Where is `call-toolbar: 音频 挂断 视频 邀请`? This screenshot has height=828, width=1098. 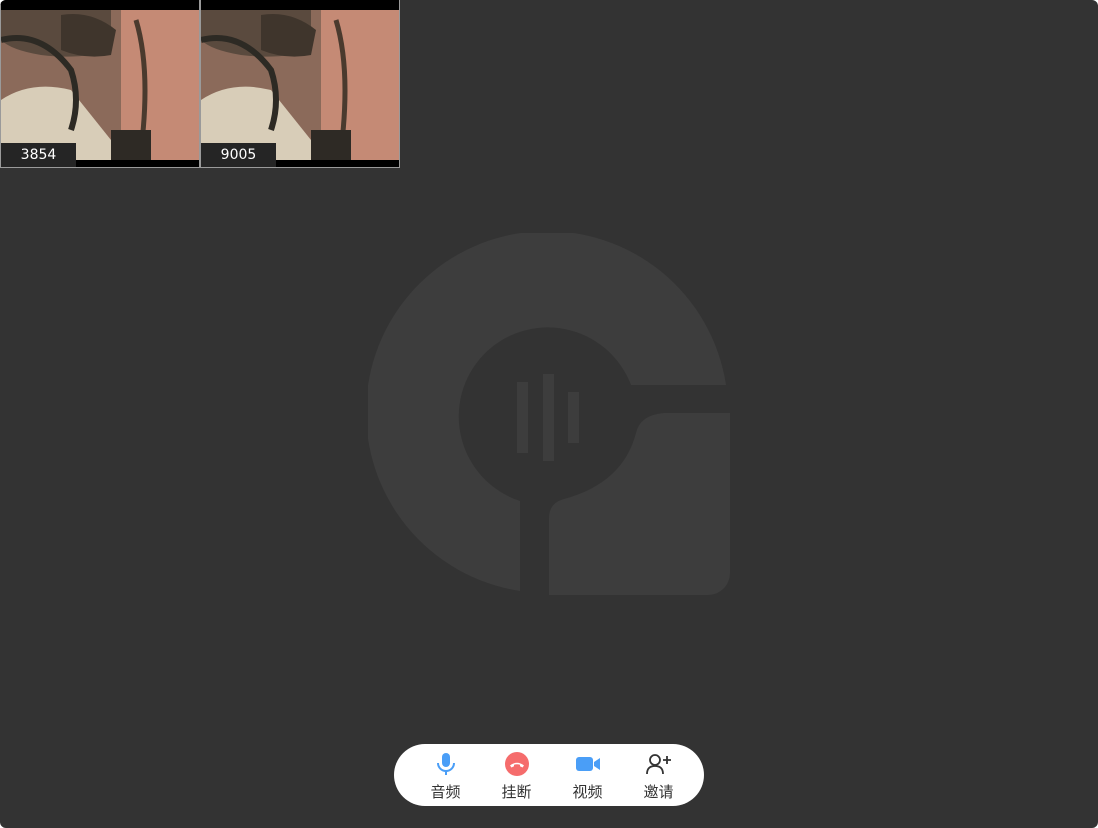 call-toolbar: 音频 挂断 视频 邀请 is located at coordinates (549, 775).